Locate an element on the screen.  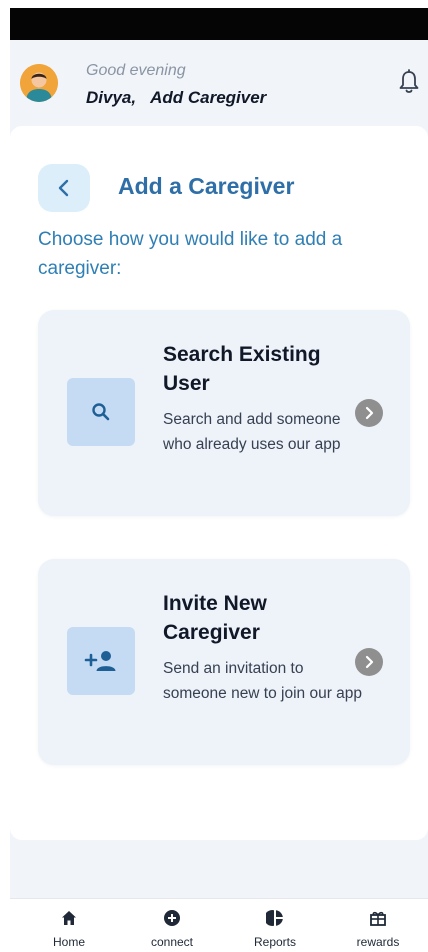
page-title: Add a Caregiver is located at coordinates (206, 186).